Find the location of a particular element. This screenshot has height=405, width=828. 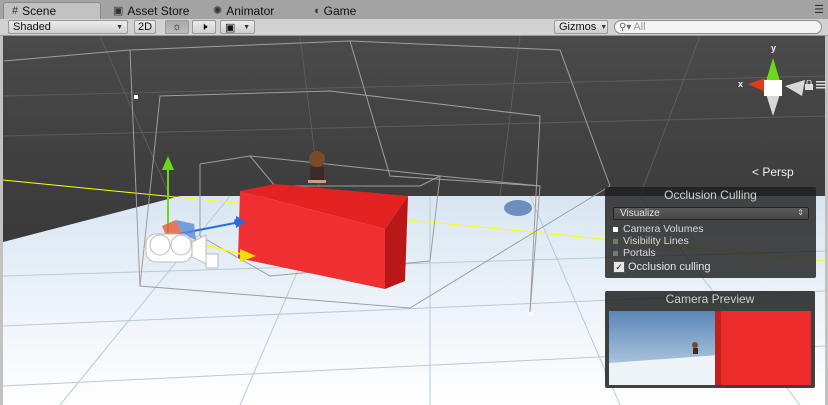

tab-game: ◖ Game is located at coordinates (340, 10).